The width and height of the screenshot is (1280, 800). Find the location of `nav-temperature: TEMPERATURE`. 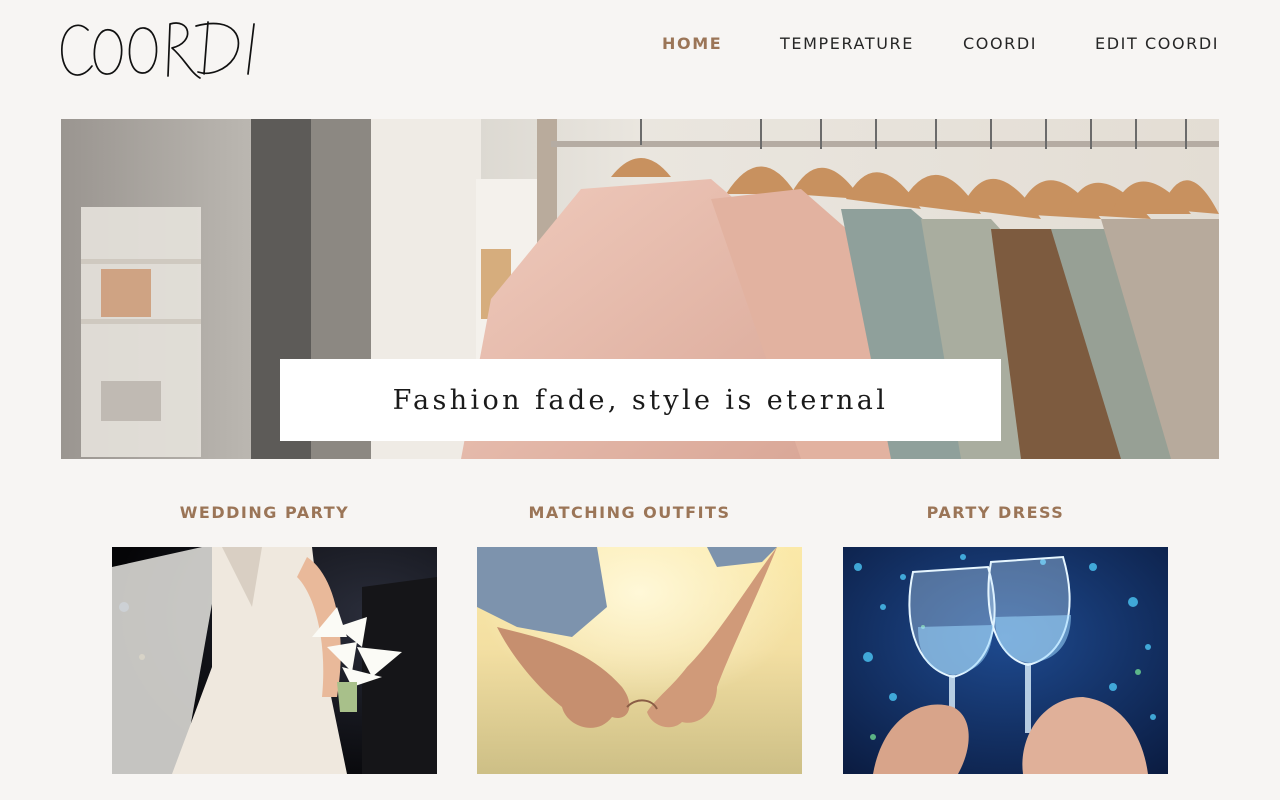

nav-temperature: TEMPERATURE is located at coordinates (847, 43).